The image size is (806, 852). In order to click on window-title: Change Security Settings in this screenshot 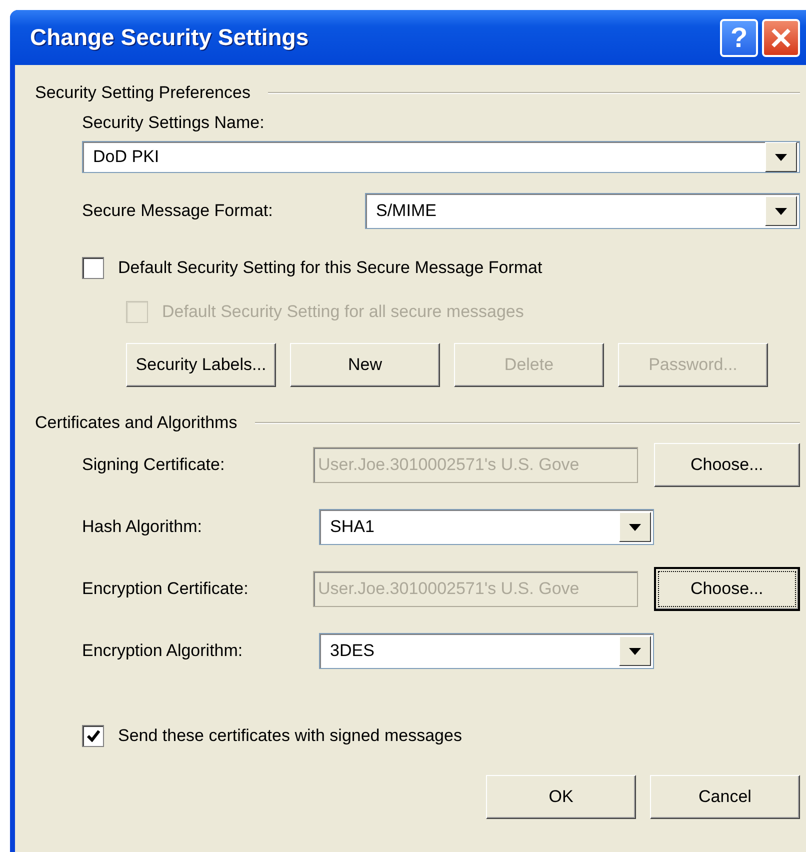, I will do `click(170, 37)`.